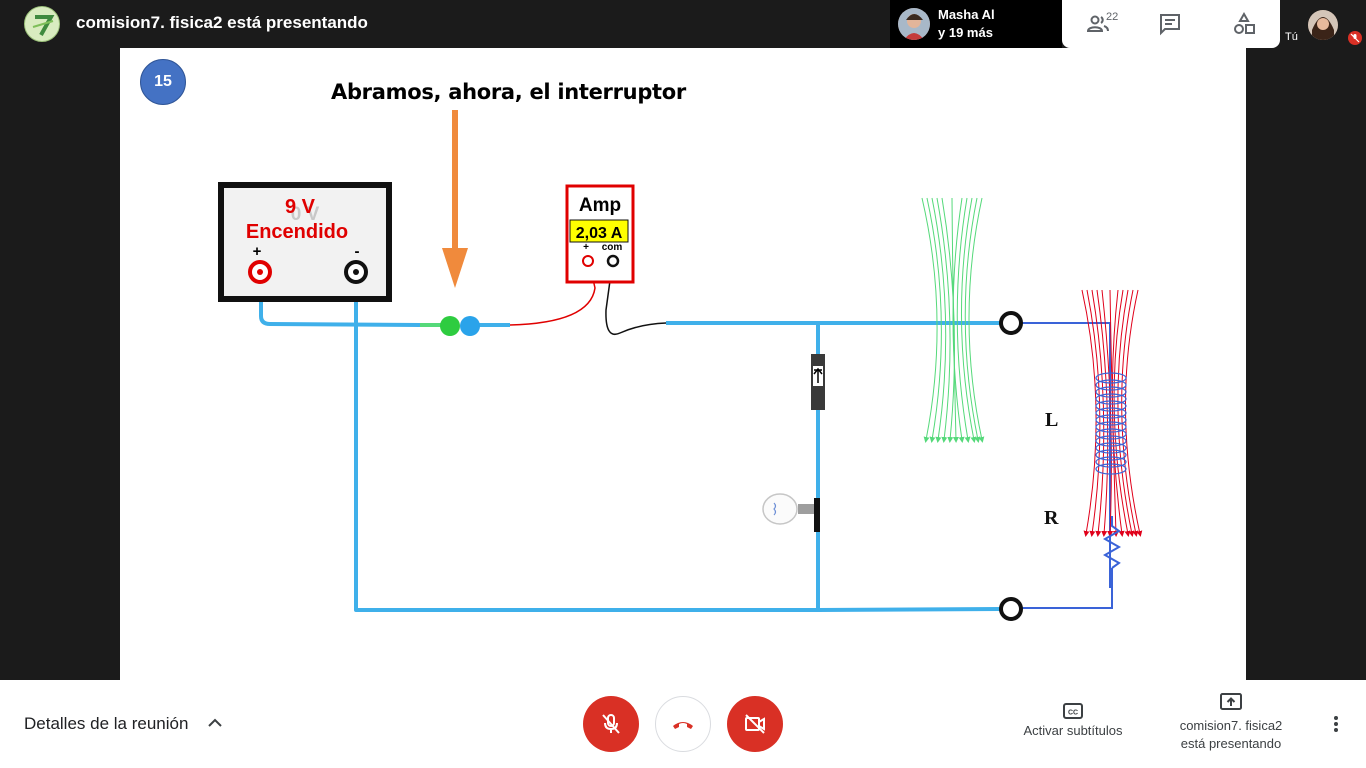  I want to click on participant-avatar, so click(914, 24).